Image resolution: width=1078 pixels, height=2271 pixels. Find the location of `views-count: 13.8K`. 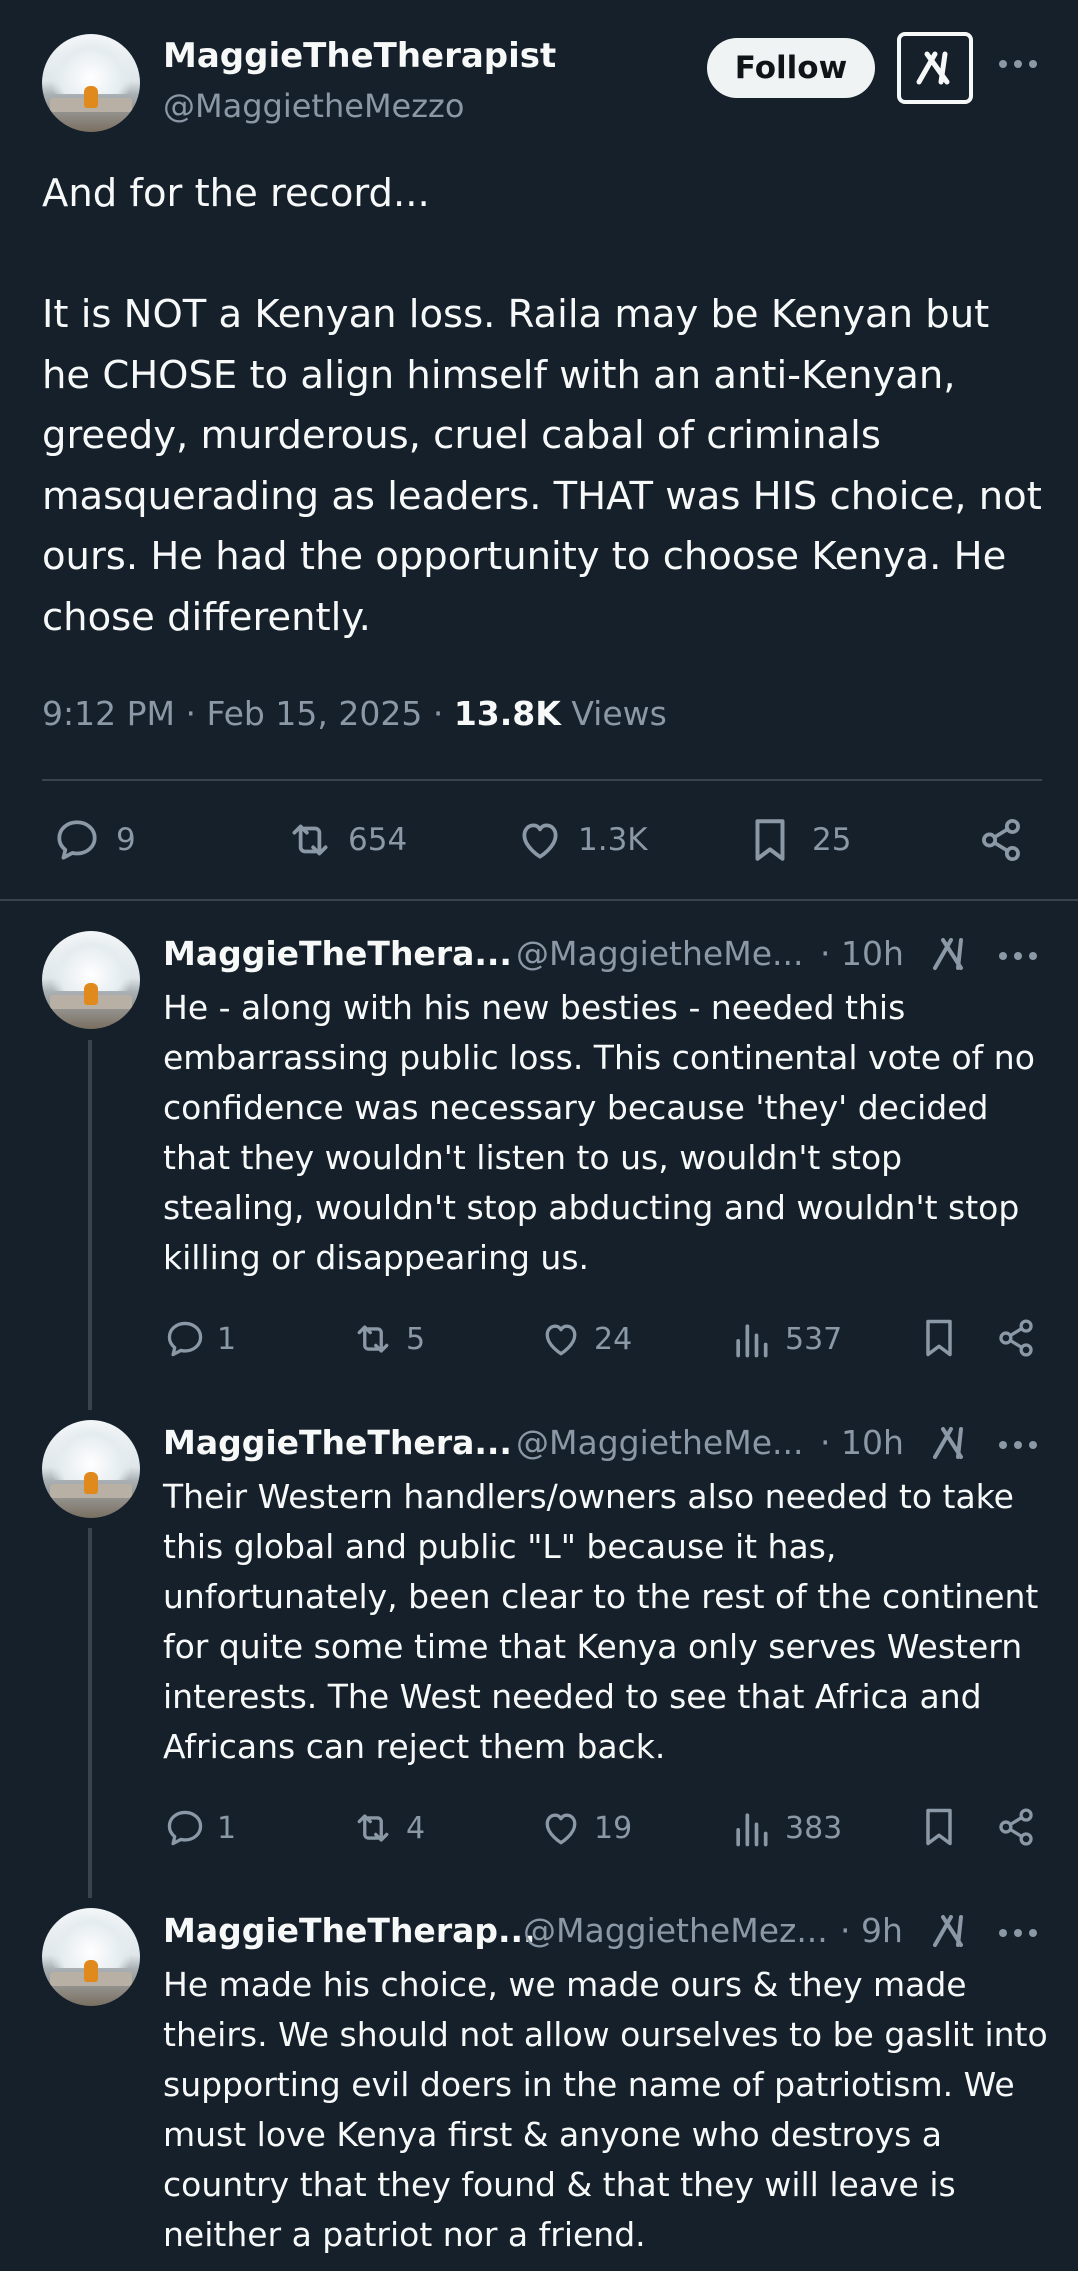

views-count: 13.8K is located at coordinates (507, 713).